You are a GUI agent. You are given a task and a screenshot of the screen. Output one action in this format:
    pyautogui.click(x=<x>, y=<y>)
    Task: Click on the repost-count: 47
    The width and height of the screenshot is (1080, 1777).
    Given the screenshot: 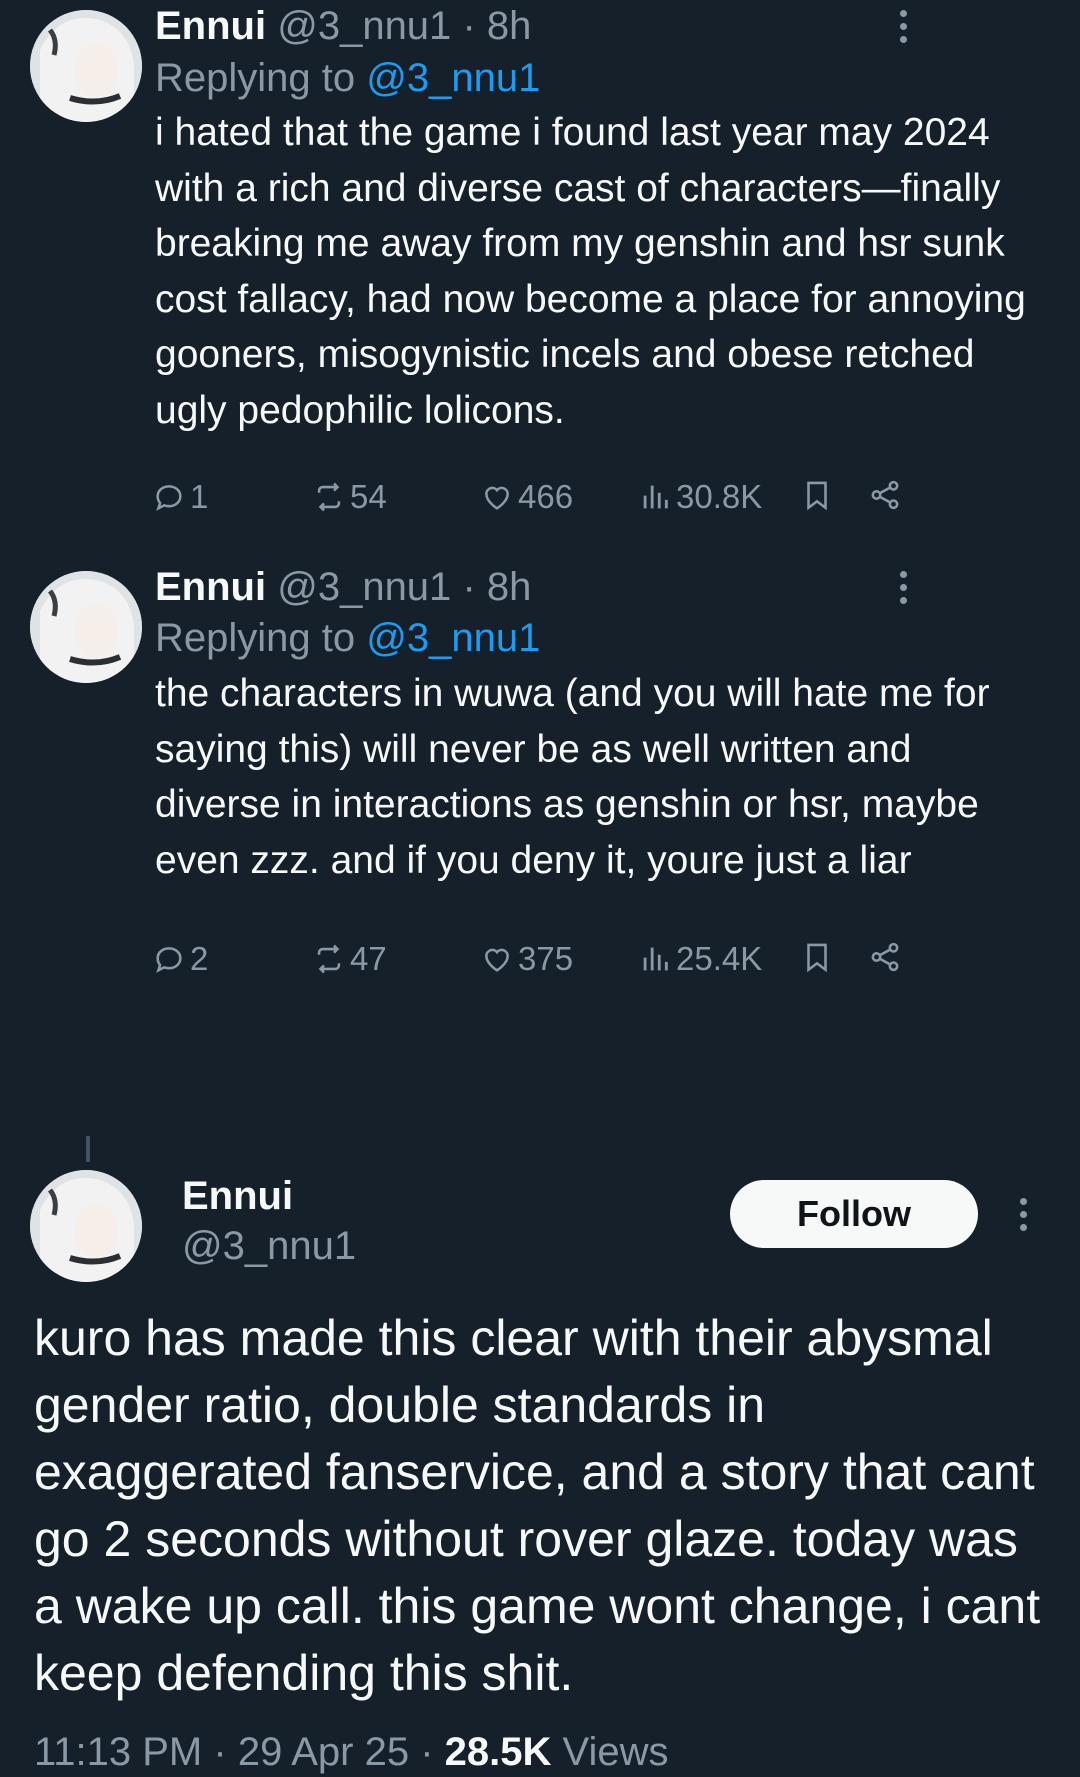 What is the action you would take?
    pyautogui.click(x=368, y=958)
    